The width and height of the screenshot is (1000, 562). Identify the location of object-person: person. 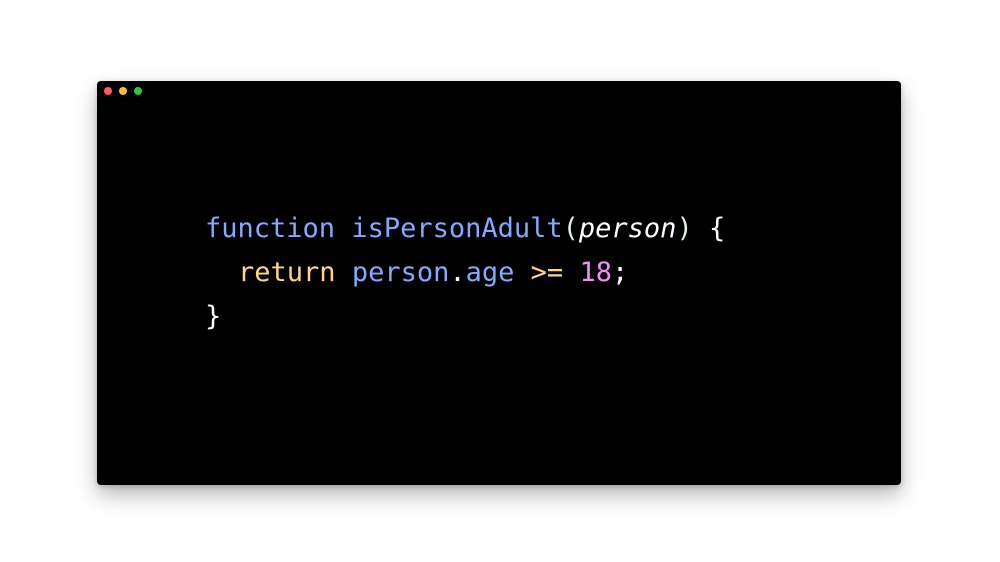
(400, 272).